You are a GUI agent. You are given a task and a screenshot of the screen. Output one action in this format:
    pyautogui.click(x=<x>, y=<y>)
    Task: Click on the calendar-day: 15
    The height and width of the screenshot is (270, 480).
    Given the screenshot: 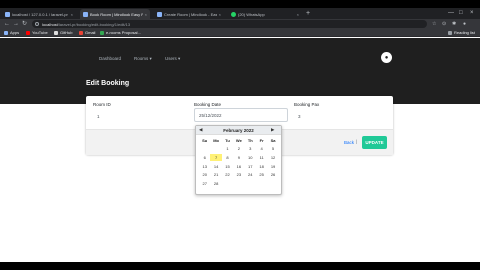 What is the action you would take?
    pyautogui.click(x=227, y=167)
    